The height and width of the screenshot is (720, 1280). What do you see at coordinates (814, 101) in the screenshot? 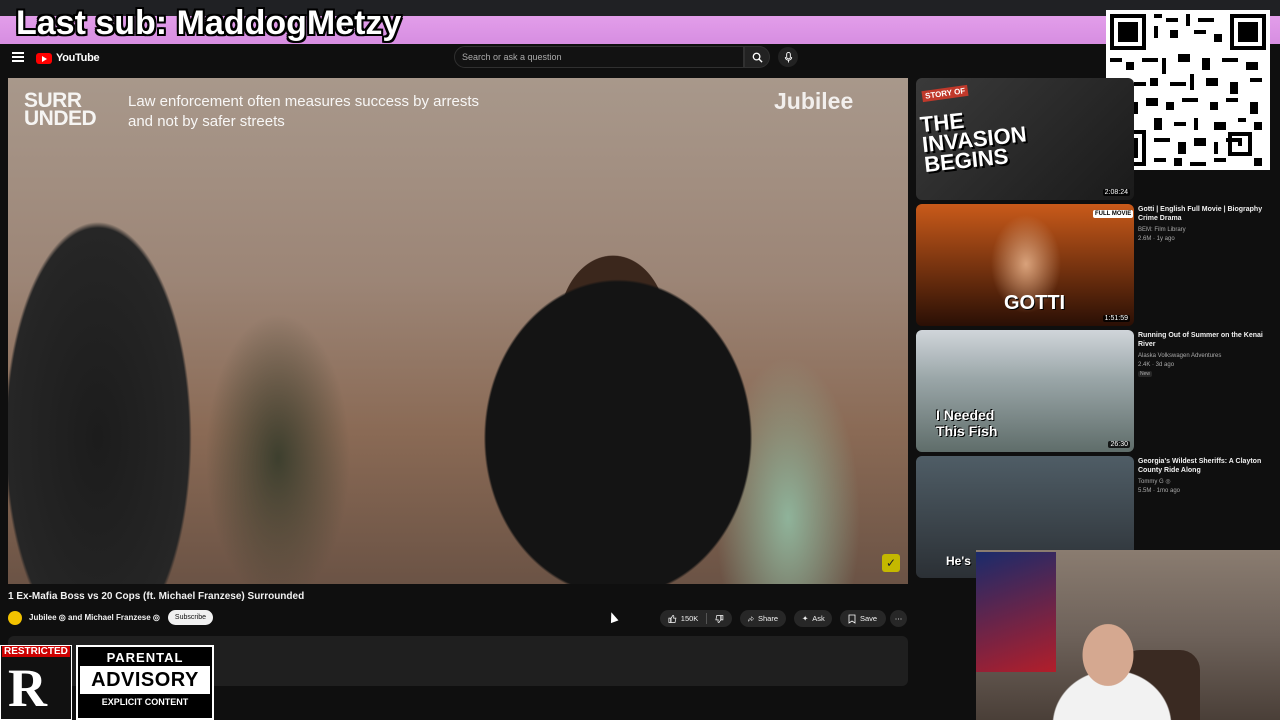
I see `jubilee-watermark: Jubilee` at bounding box center [814, 101].